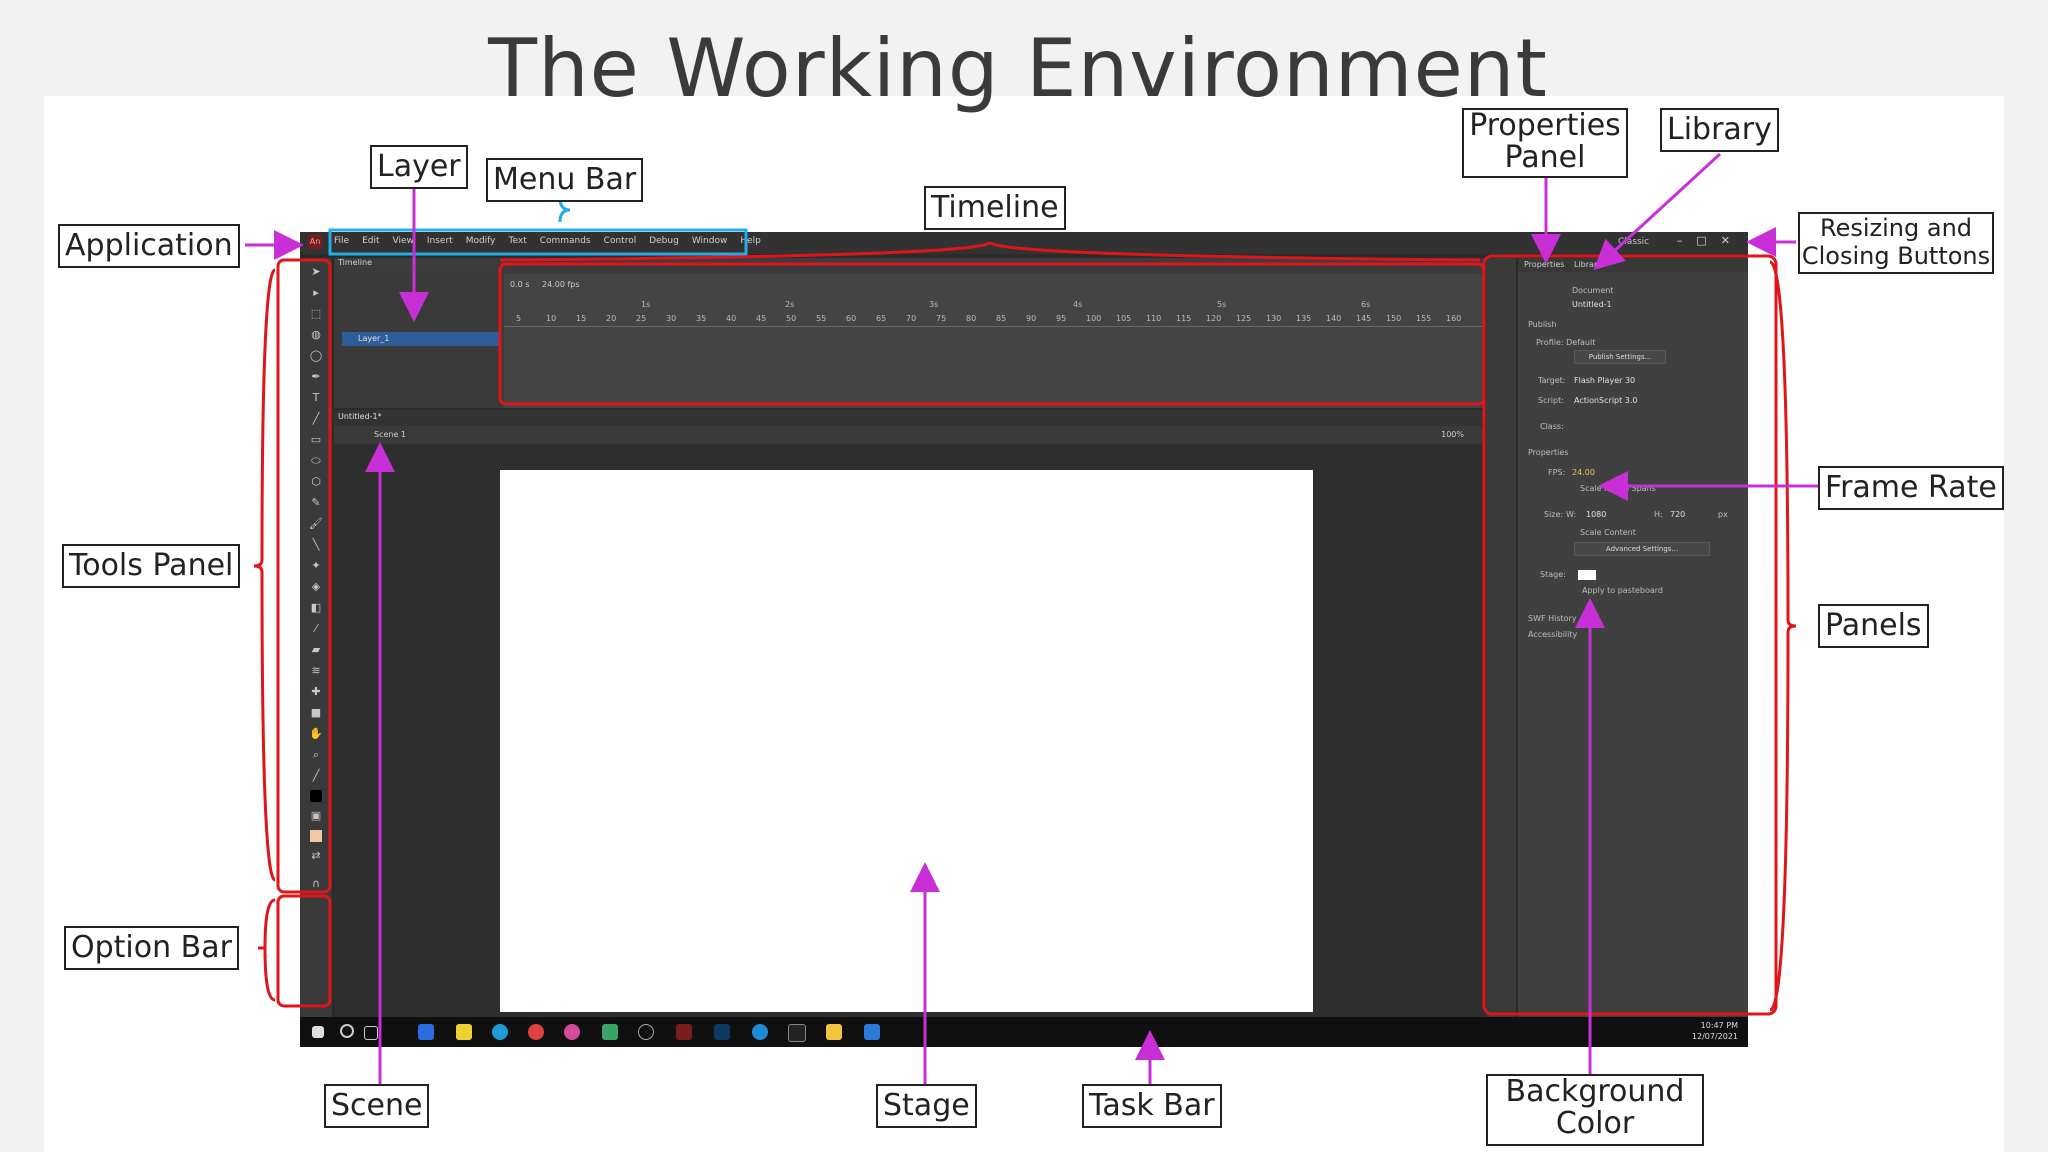 The width and height of the screenshot is (2048, 1152). Describe the element at coordinates (1896, 256) in the screenshot. I see `label-resizing-line2: Closing Buttons` at that location.